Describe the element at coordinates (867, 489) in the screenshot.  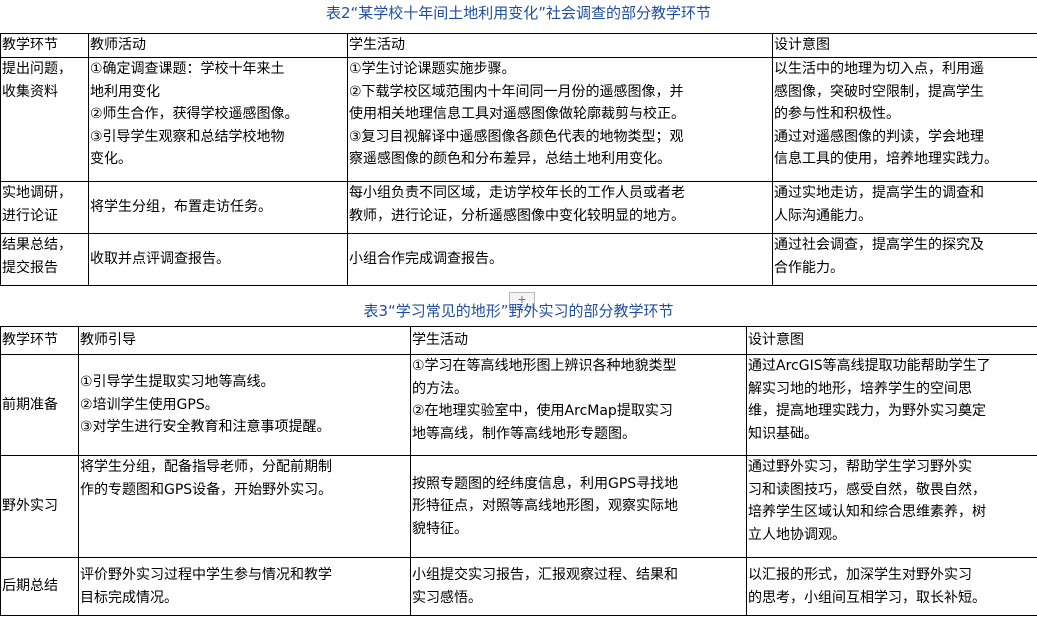
I see `cell-line: 习和读图技巧，感受自然，敬畏自然，` at that location.